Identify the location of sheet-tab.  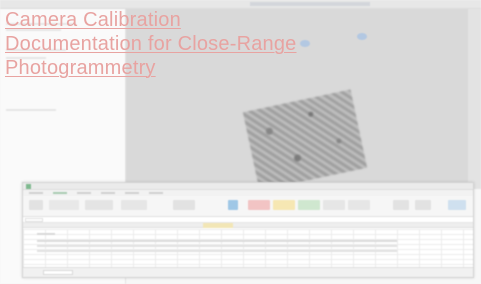
(58, 272).